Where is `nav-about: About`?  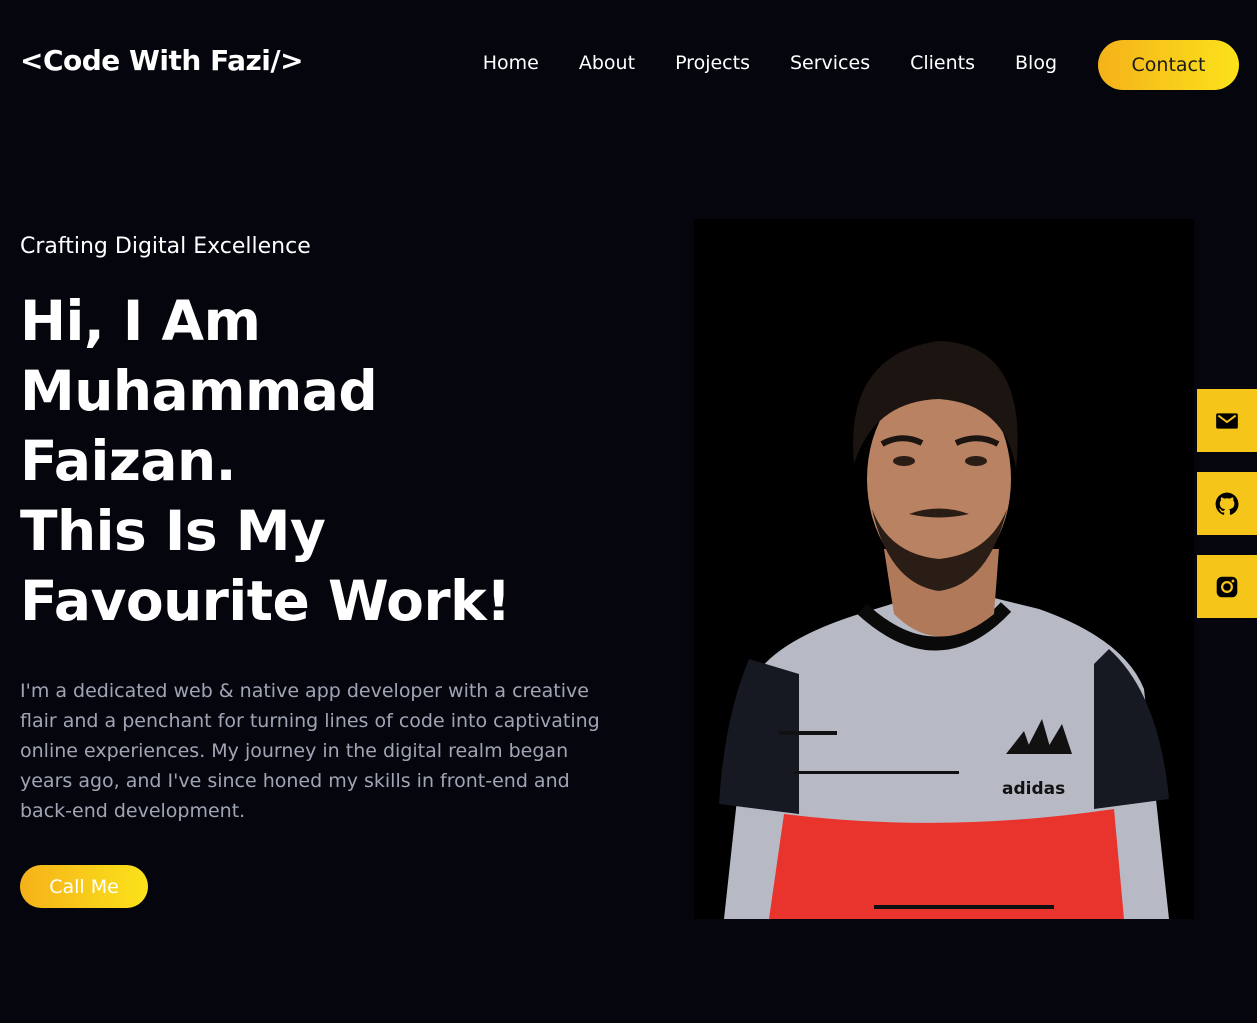 nav-about: About is located at coordinates (607, 63).